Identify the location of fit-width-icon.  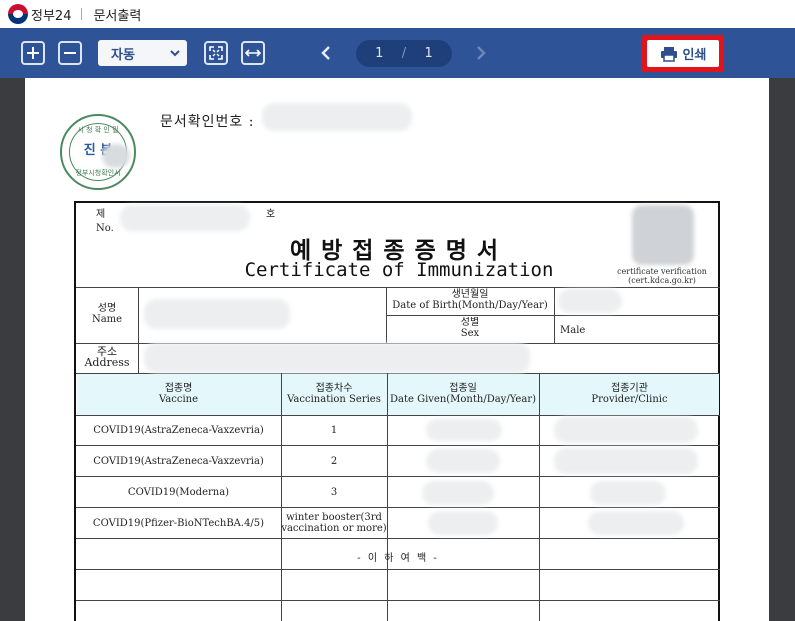
(253, 53).